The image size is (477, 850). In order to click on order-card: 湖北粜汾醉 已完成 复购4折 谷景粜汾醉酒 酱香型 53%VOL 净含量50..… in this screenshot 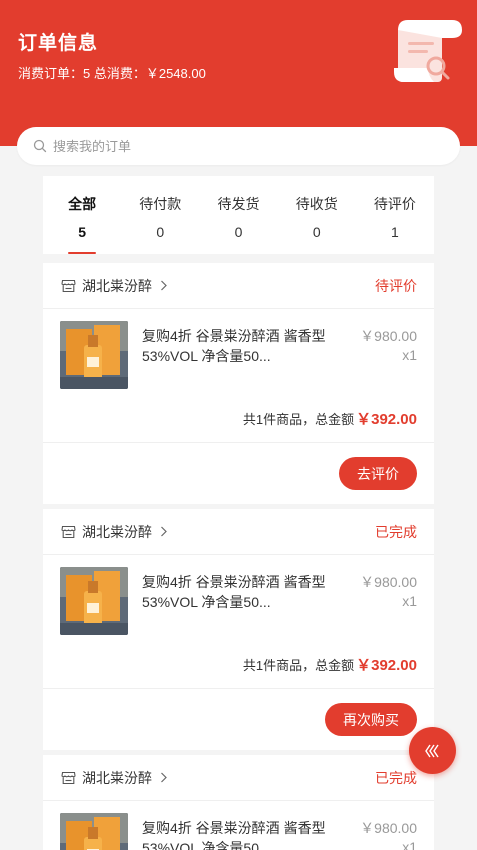, I will do `click(238, 802)`.